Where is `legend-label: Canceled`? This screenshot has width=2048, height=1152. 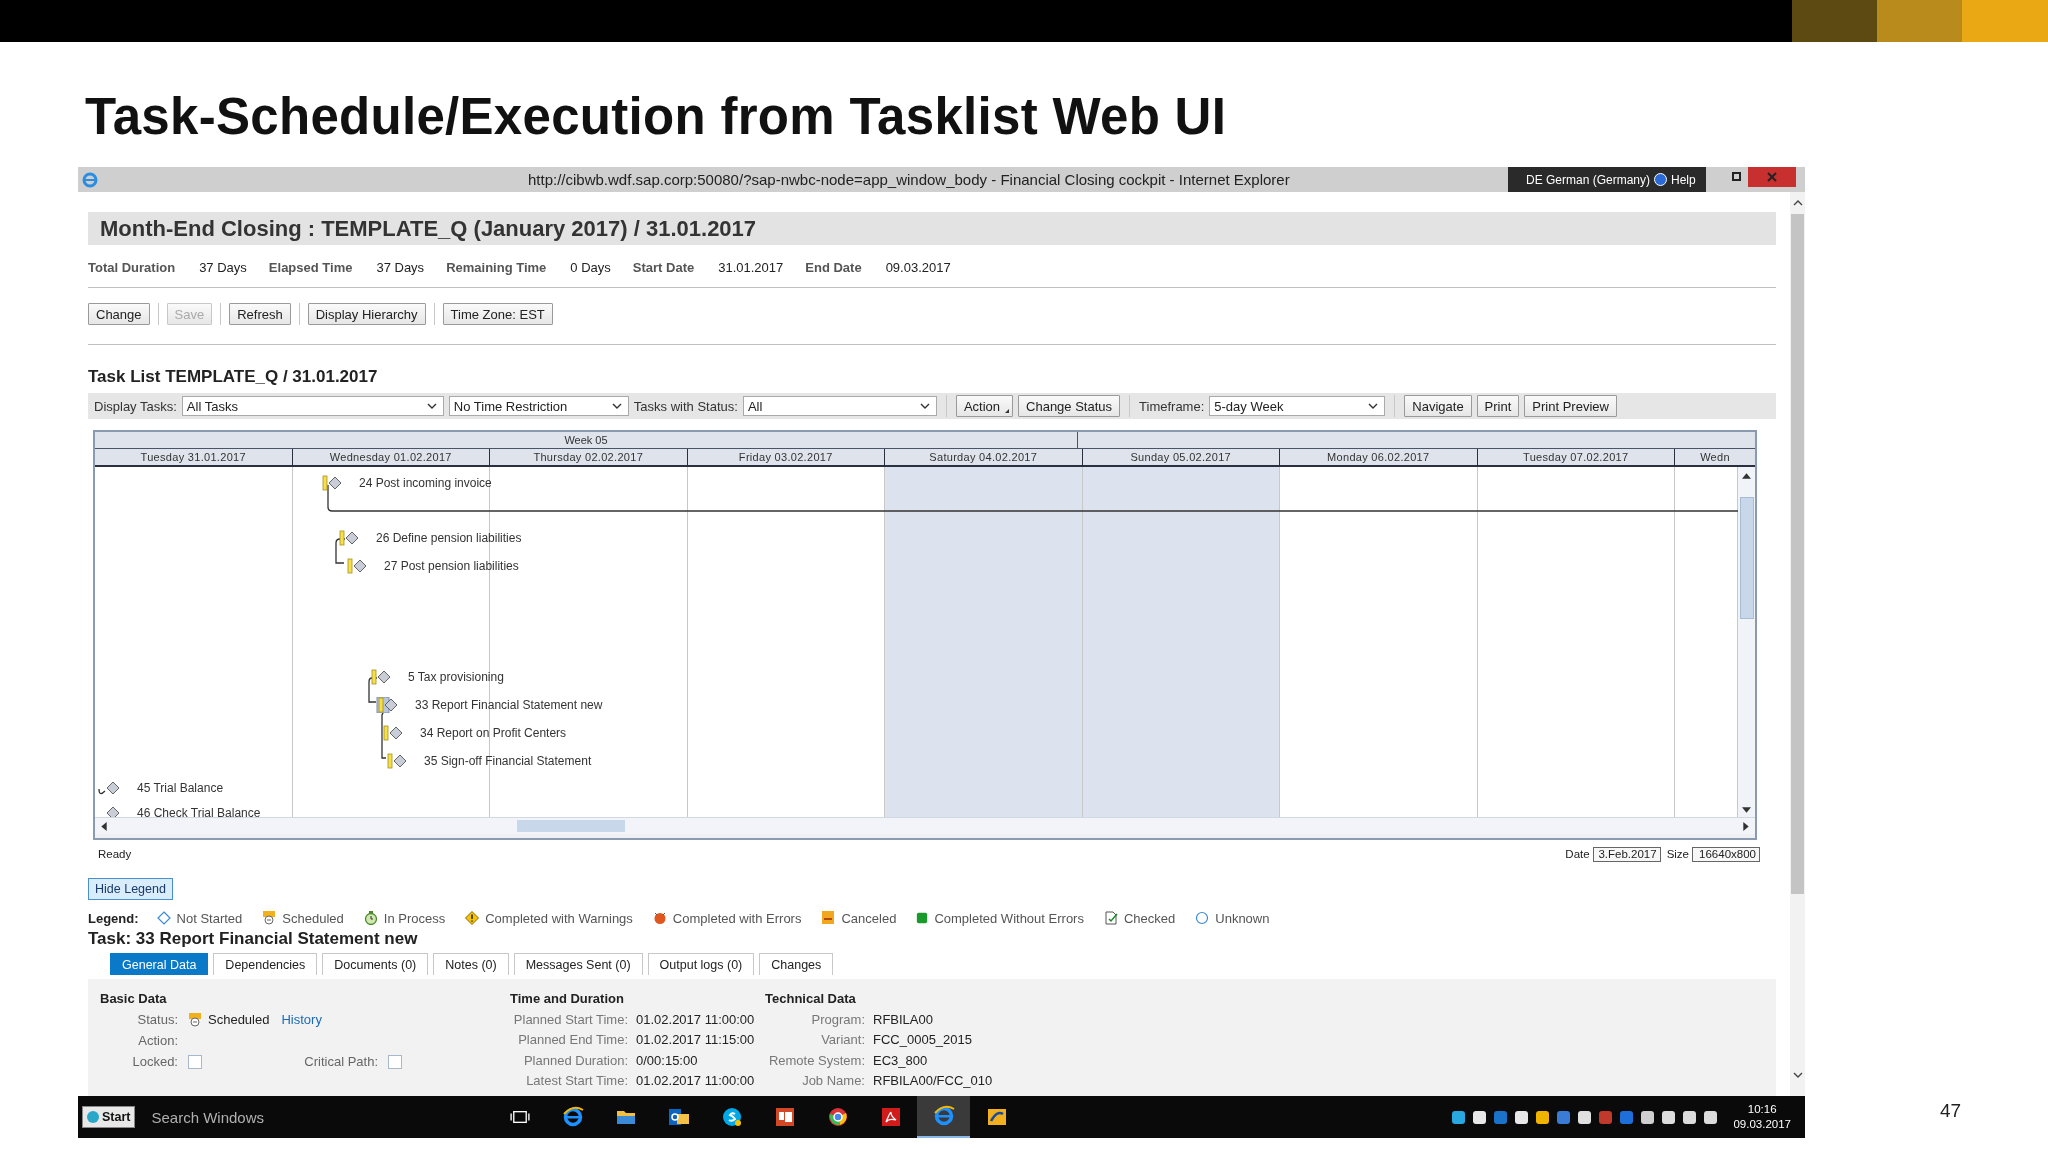
legend-label: Canceled is located at coordinates (869, 918).